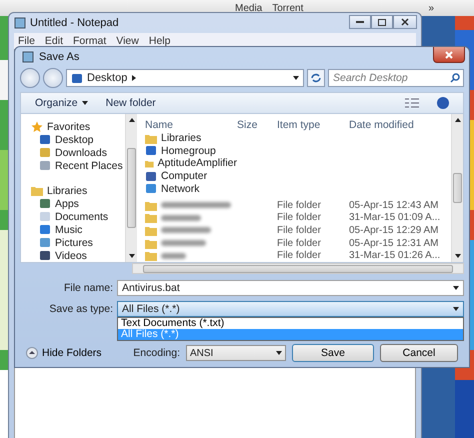 The height and width of the screenshot is (438, 474). What do you see at coordinates (431, 8) in the screenshot?
I see `overflow-chevron: »` at bounding box center [431, 8].